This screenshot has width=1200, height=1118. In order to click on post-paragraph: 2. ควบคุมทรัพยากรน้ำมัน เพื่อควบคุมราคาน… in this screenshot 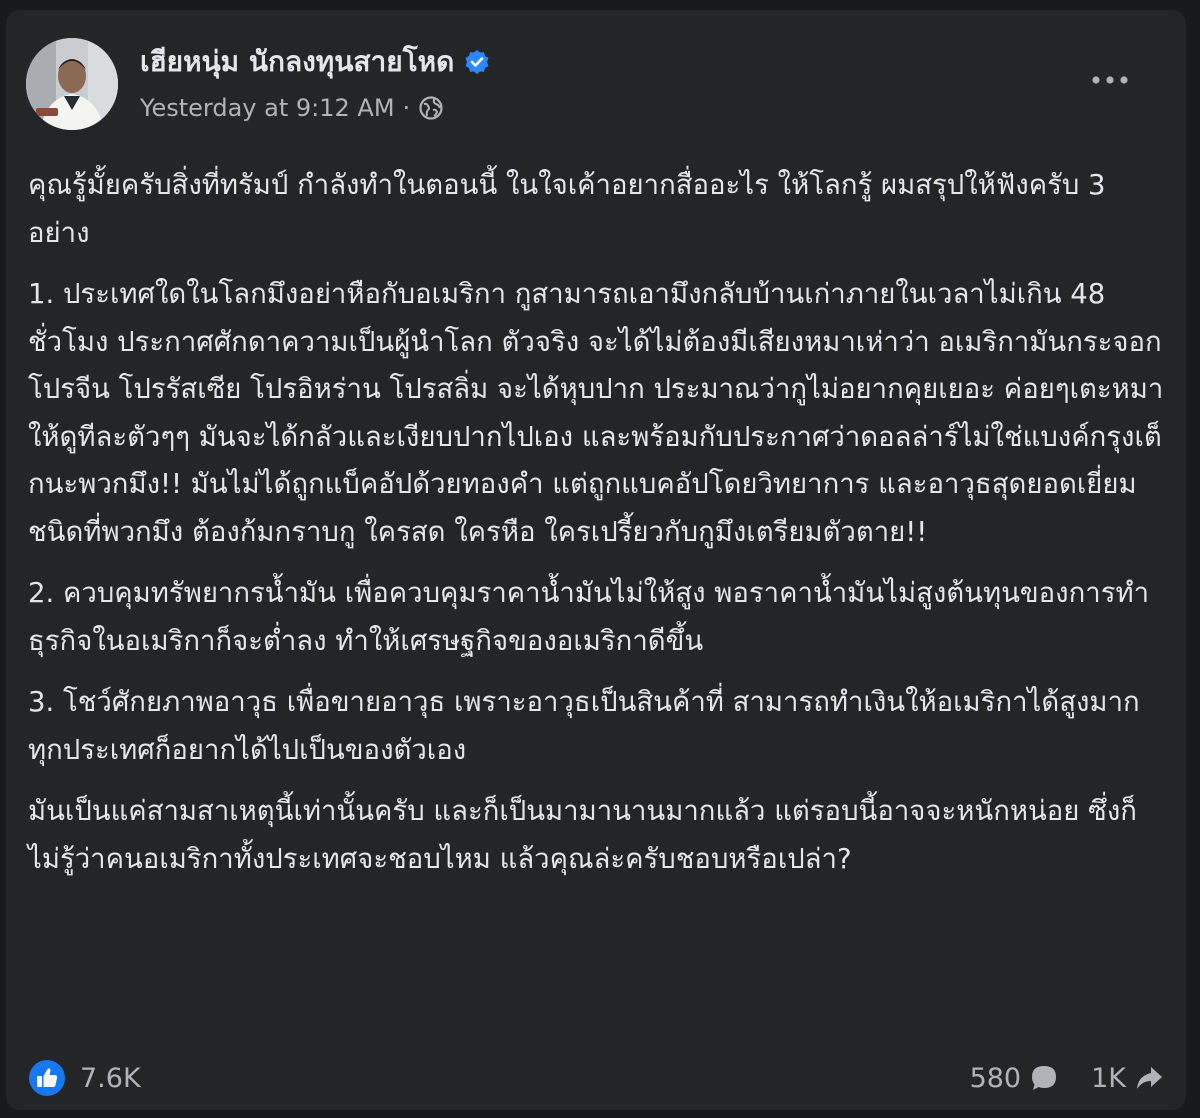, I will do `click(589, 617)`.